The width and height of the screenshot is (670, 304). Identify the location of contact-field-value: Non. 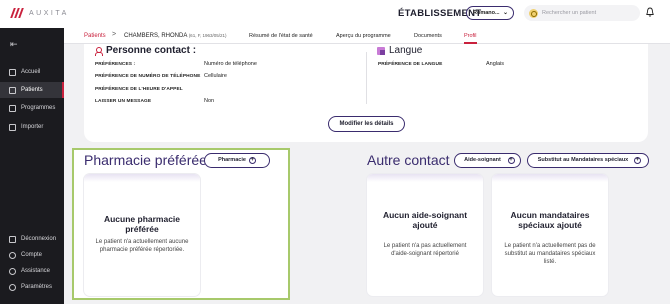
(209, 101).